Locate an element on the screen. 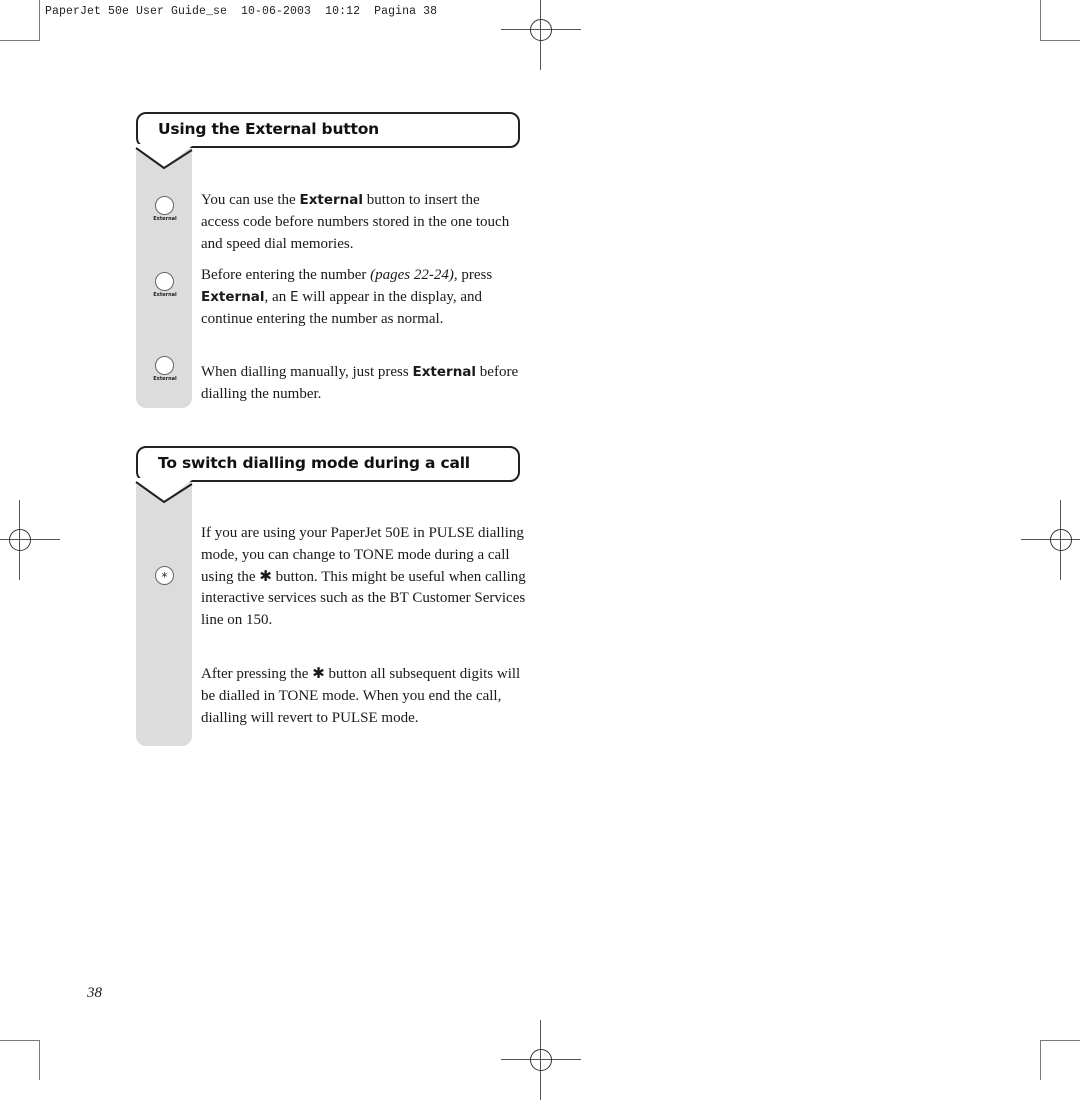  section2-sidebar is located at coordinates (164, 613).